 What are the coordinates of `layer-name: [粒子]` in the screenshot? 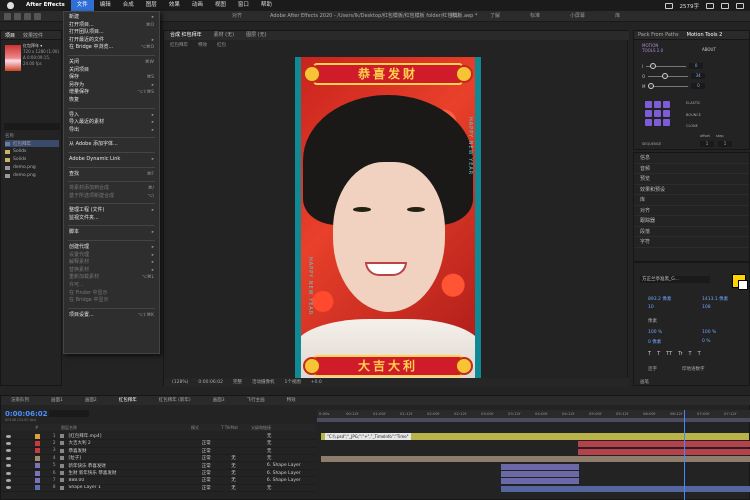 It's located at (114, 458).